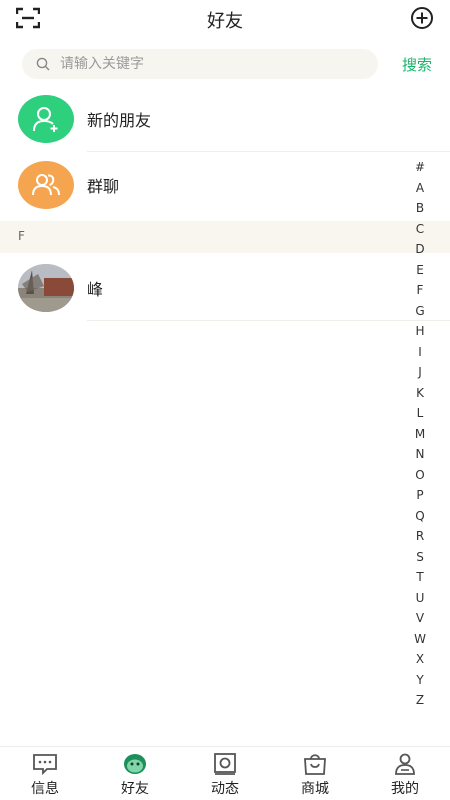  I want to click on search-input, so click(205, 64).